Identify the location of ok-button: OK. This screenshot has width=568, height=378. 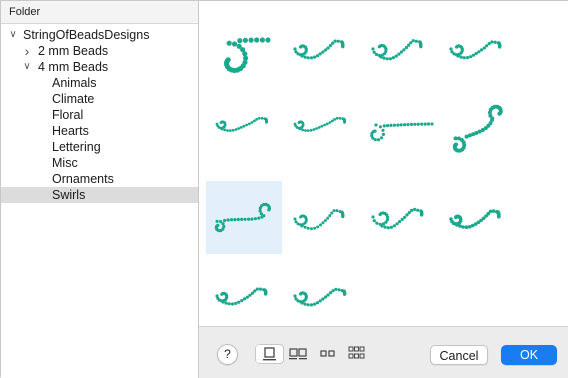
(529, 355).